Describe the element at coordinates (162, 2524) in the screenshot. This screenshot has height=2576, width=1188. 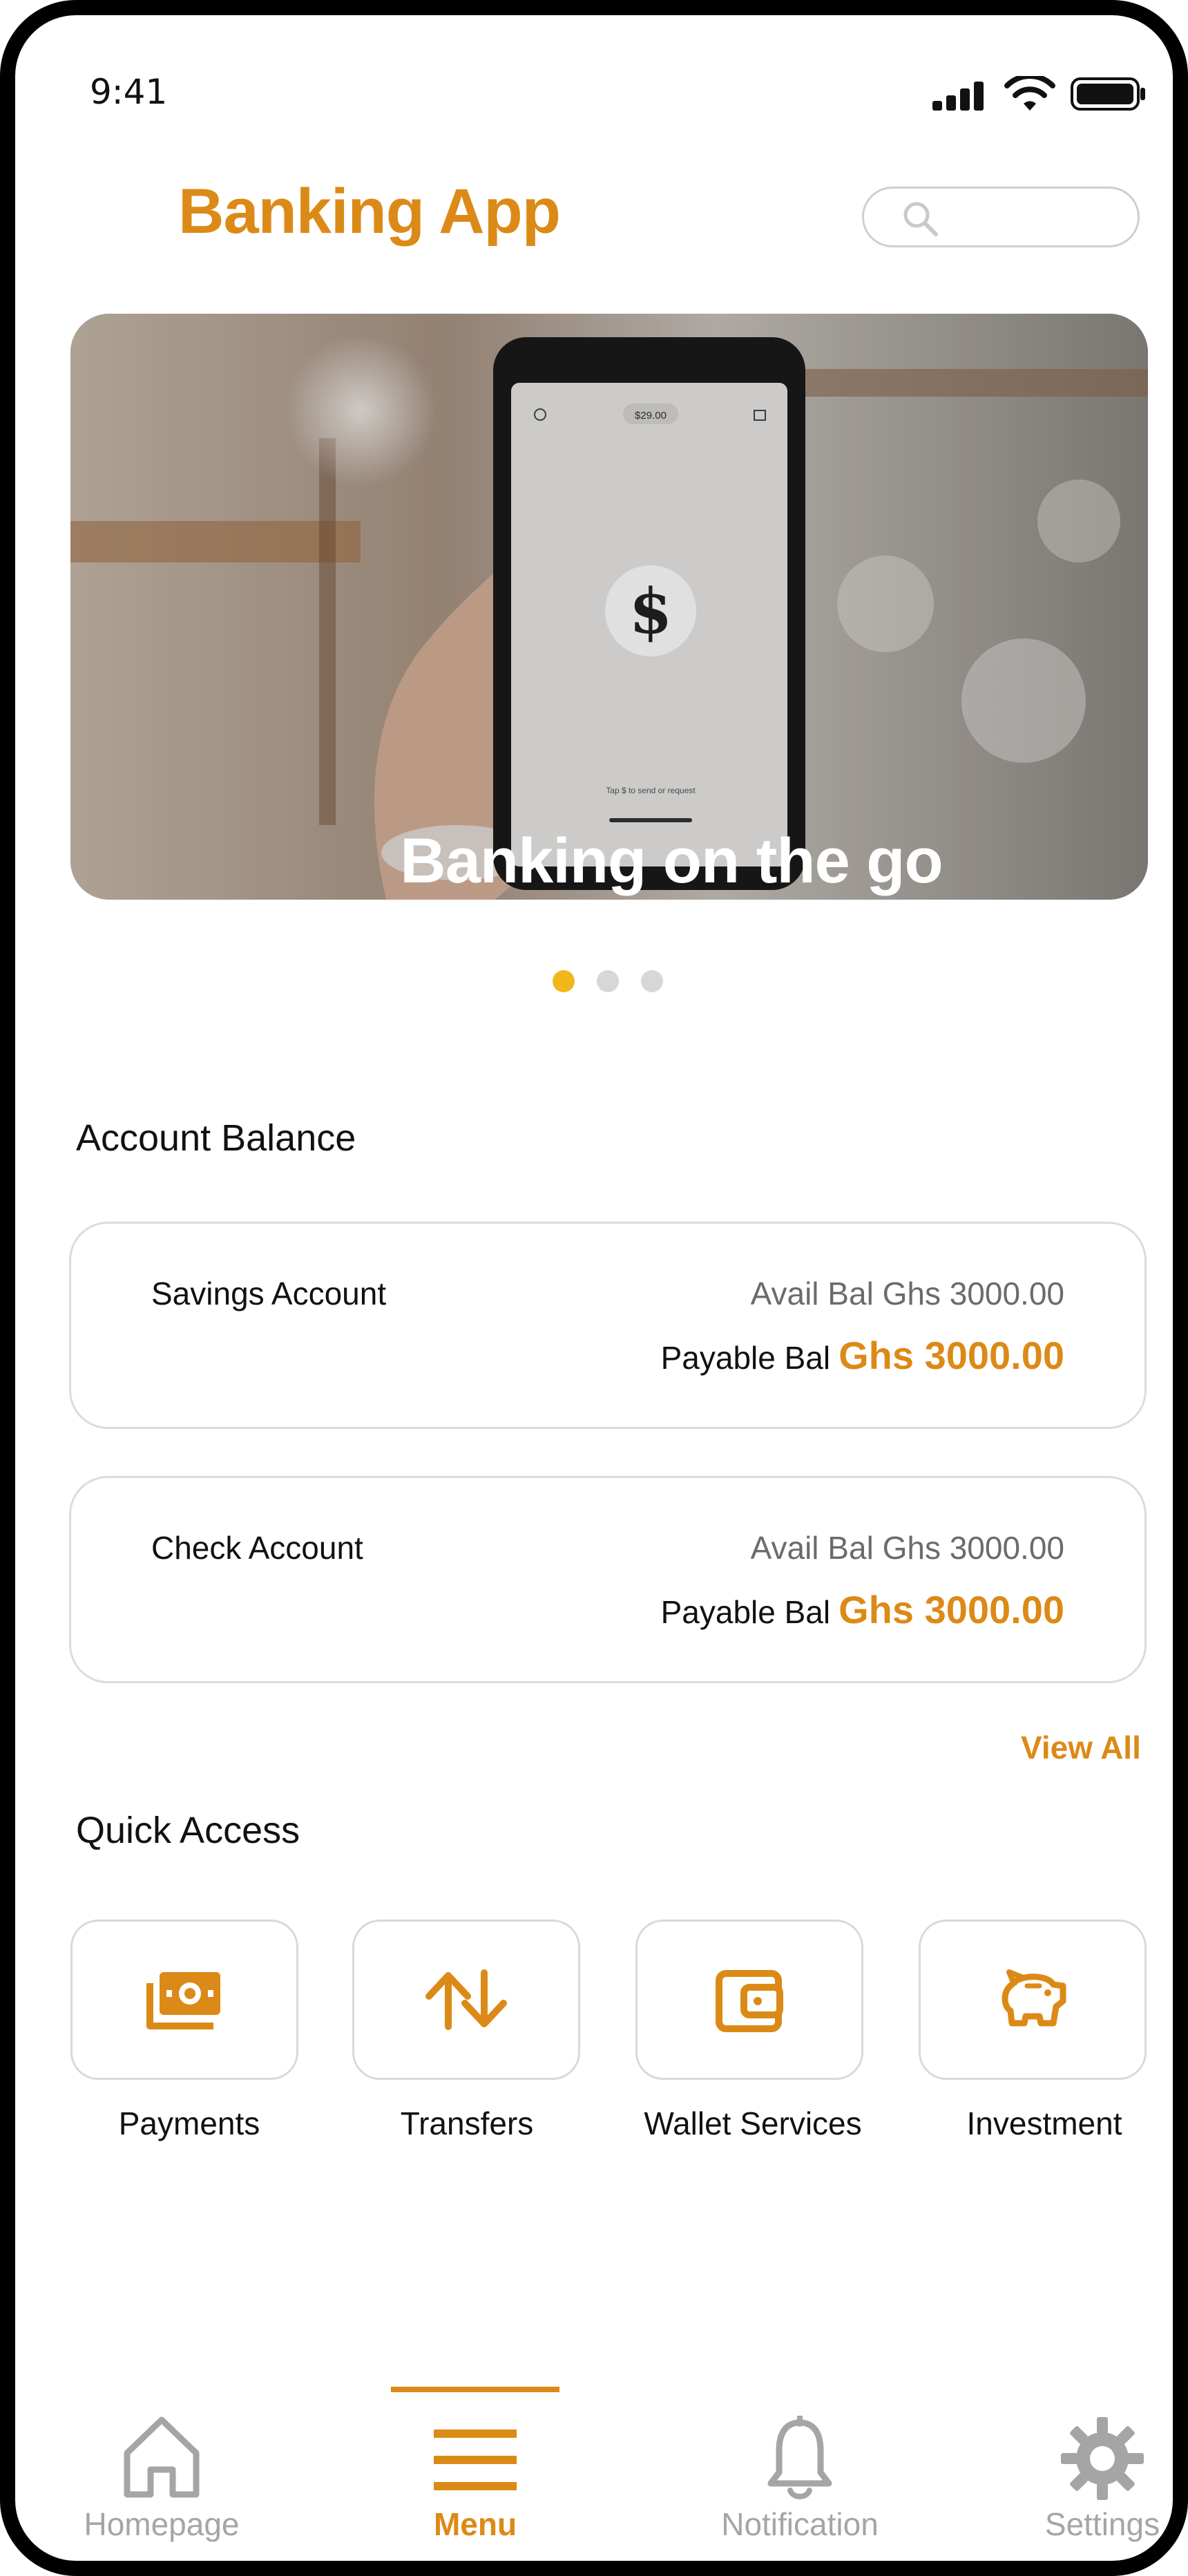
I see `nav-label: Homepage` at that location.